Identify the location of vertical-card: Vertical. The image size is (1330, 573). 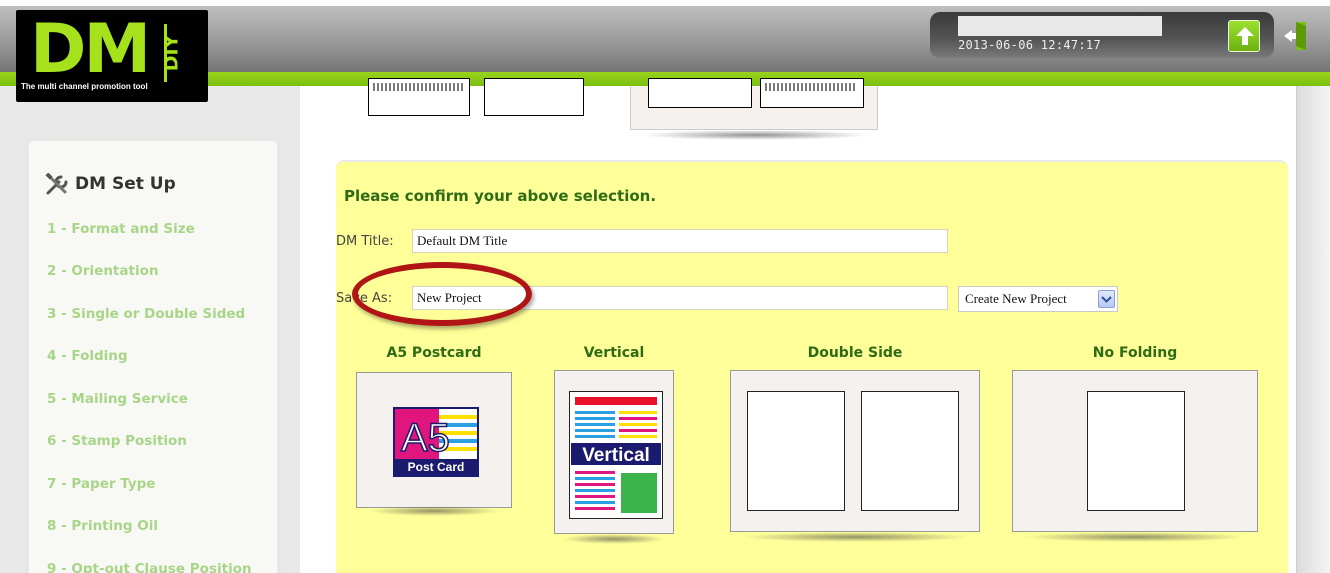
(614, 452).